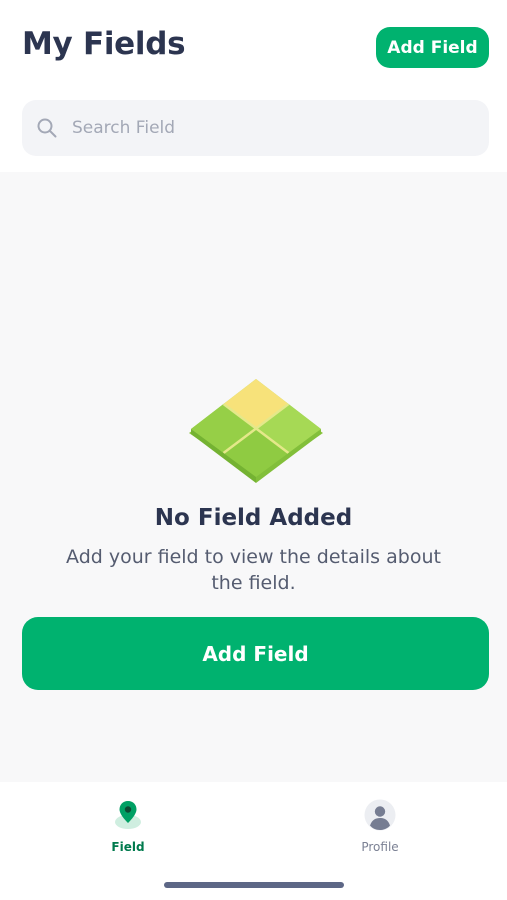 The width and height of the screenshot is (507, 900). Describe the element at coordinates (256, 431) in the screenshot. I see `field-plot-icon` at that location.